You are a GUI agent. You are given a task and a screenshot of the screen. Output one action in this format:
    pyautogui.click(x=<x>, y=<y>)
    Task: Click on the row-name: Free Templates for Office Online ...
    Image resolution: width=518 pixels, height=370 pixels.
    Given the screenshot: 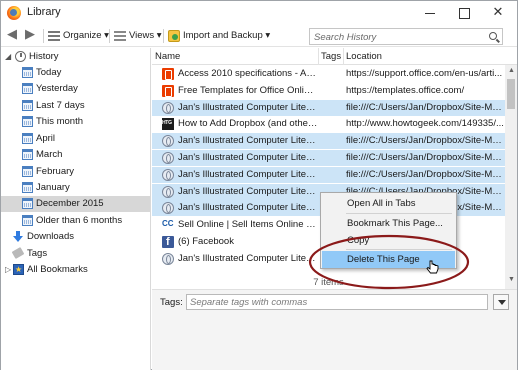 What is the action you would take?
    pyautogui.click(x=248, y=90)
    